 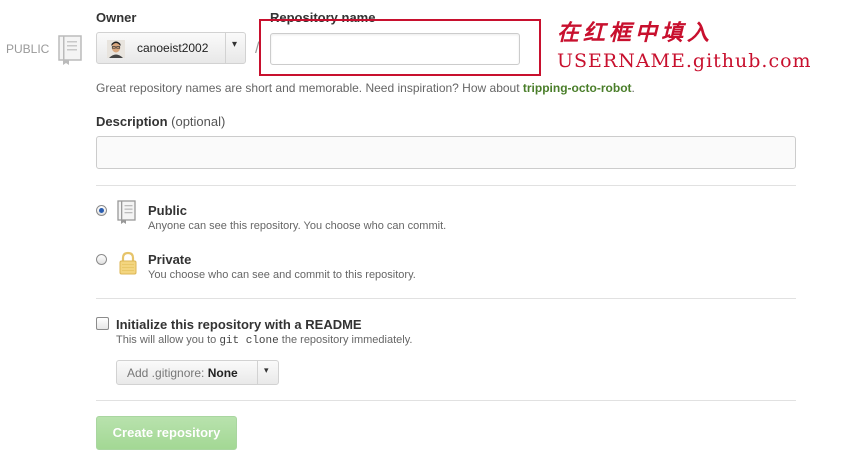 What do you see at coordinates (577, 88) in the screenshot?
I see `name-suggestion-link: tripping-octo-robot` at bounding box center [577, 88].